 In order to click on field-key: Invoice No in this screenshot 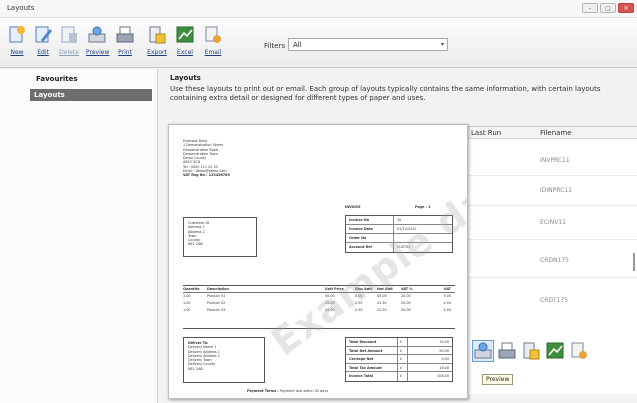, I will do `click(370, 220)`.